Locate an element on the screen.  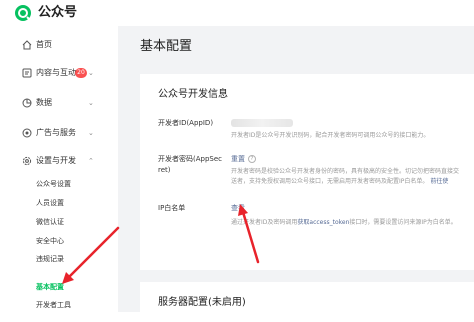
developer-info-title: 公众号开发信息 is located at coordinates (193, 94).